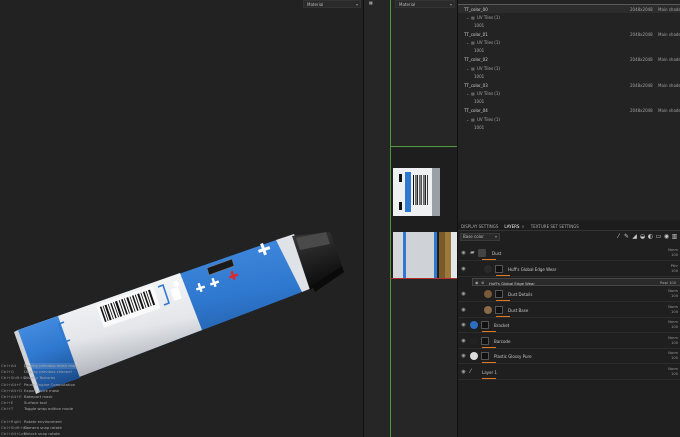 Image resolution: width=680 pixels, height=437 pixels. Describe the element at coordinates (483, 282) in the screenshot. I see `link-icon: ⊗` at that location.